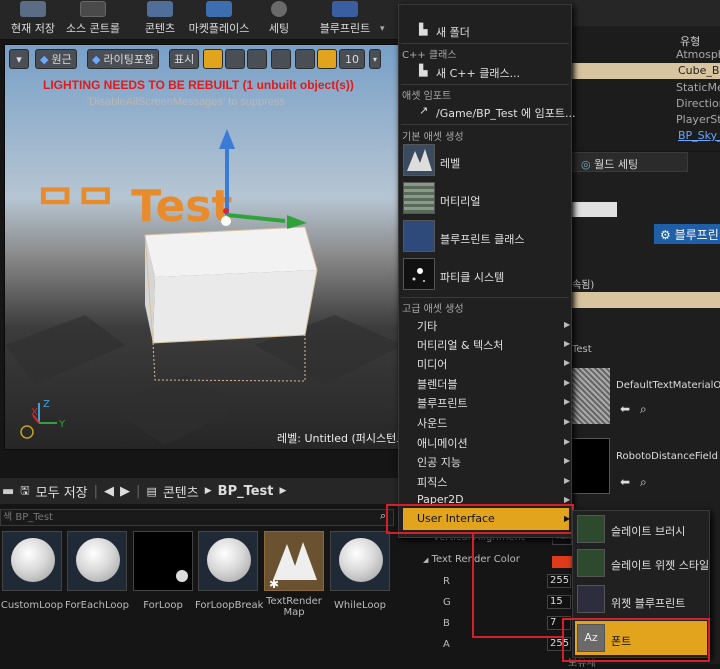 This screenshot has height=669, width=720. I want to click on import-icon: ↗, so click(424, 110).